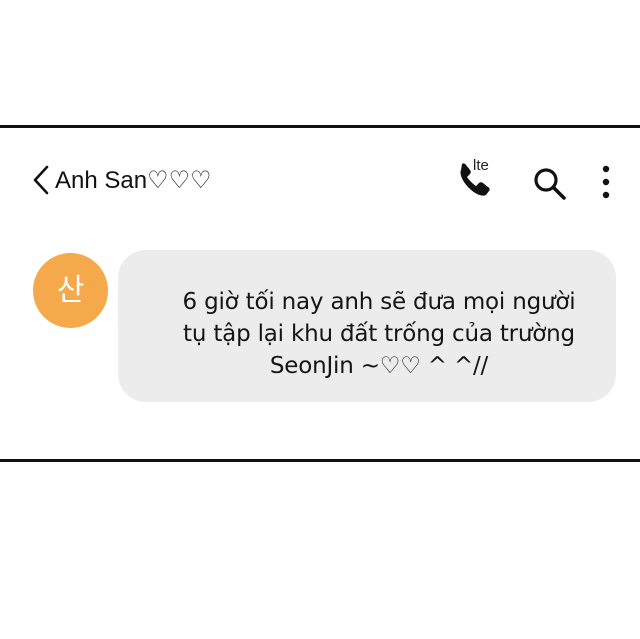 This screenshot has width=640, height=639. What do you see at coordinates (481, 165) in the screenshot?
I see `lte-label: lte` at bounding box center [481, 165].